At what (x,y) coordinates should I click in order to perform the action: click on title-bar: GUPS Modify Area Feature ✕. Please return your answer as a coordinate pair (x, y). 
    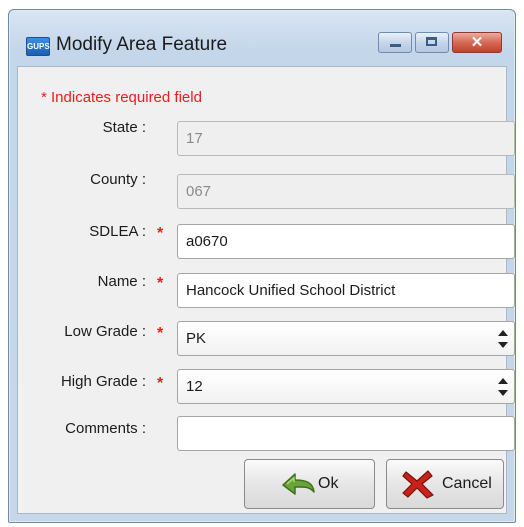
    Looking at the image, I should click on (262, 40).